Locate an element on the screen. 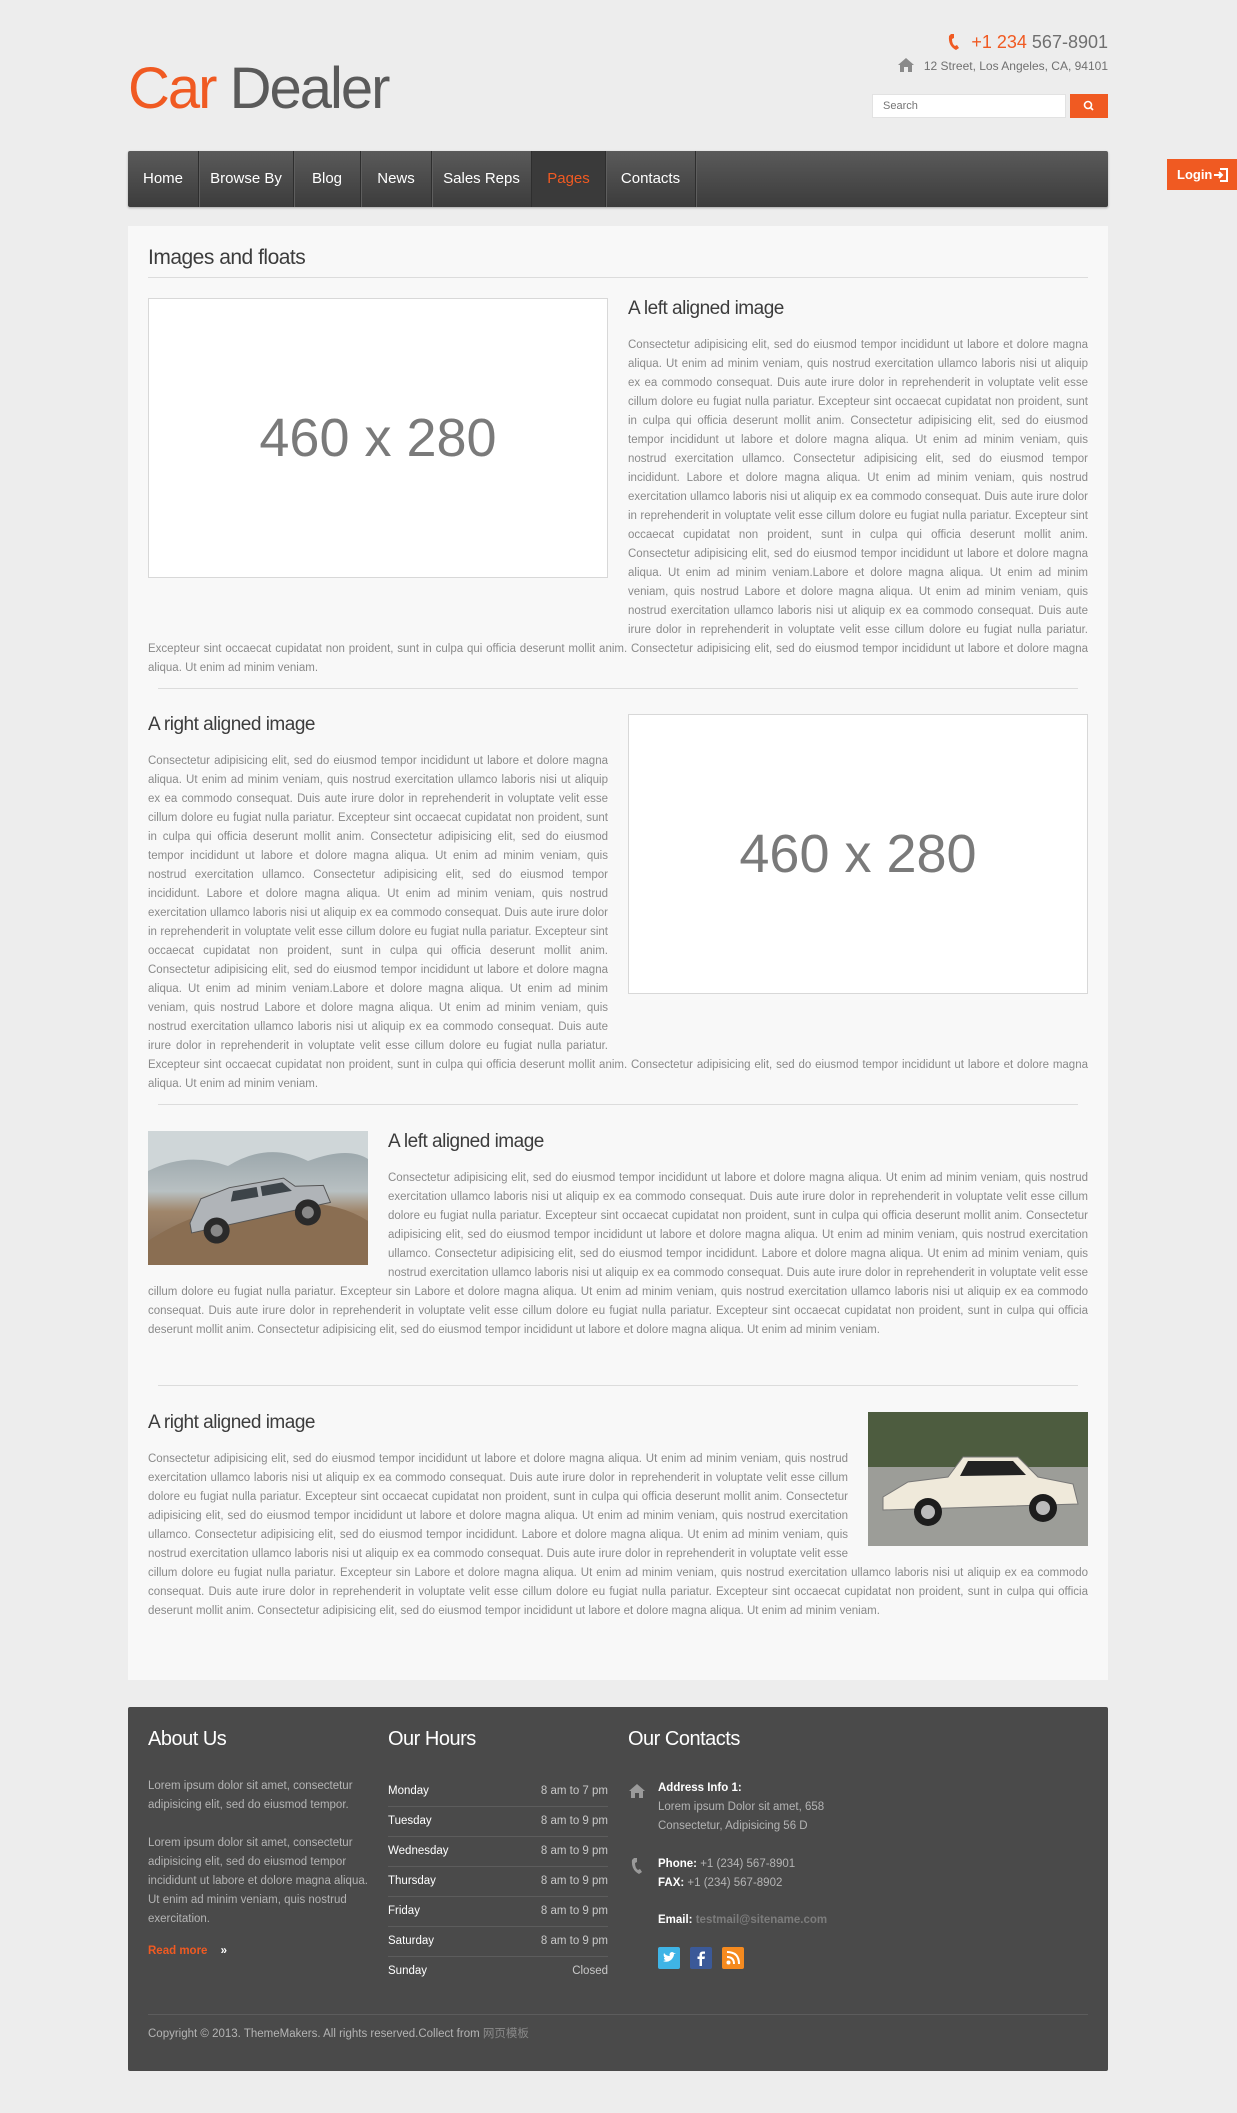 This screenshot has height=2113, width=1237. address-text: 12 Street, Los Angeles, CA, 94101 is located at coordinates (1015, 66).